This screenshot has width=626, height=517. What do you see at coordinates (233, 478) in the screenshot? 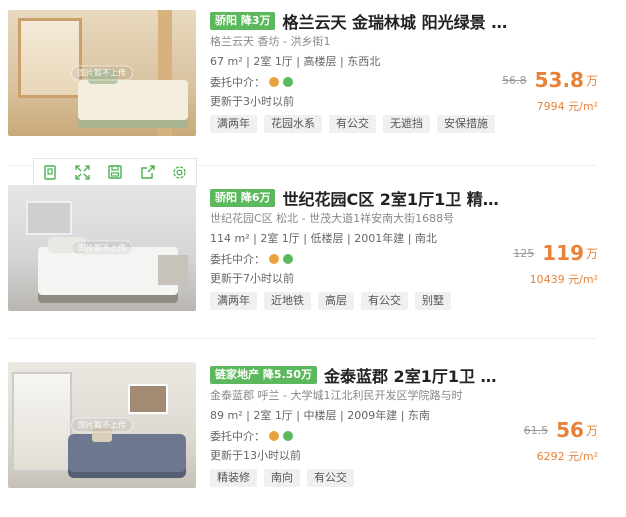
I see `feature-tag: 精装修` at bounding box center [233, 478].